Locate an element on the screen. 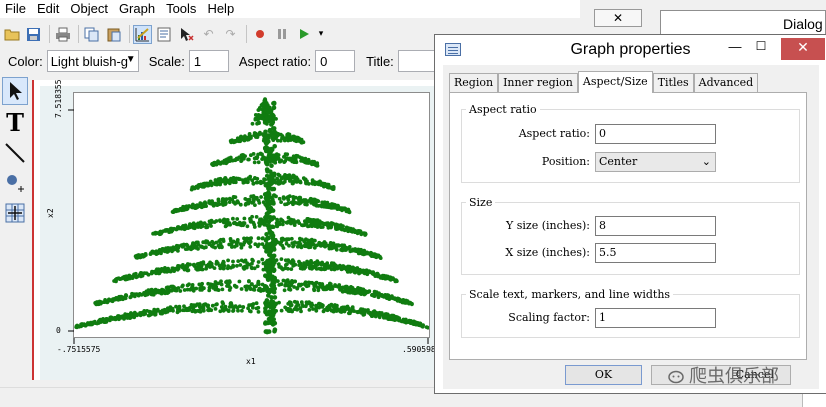 The width and height of the screenshot is (826, 407). menu-graph: Graph is located at coordinates (137, 9).